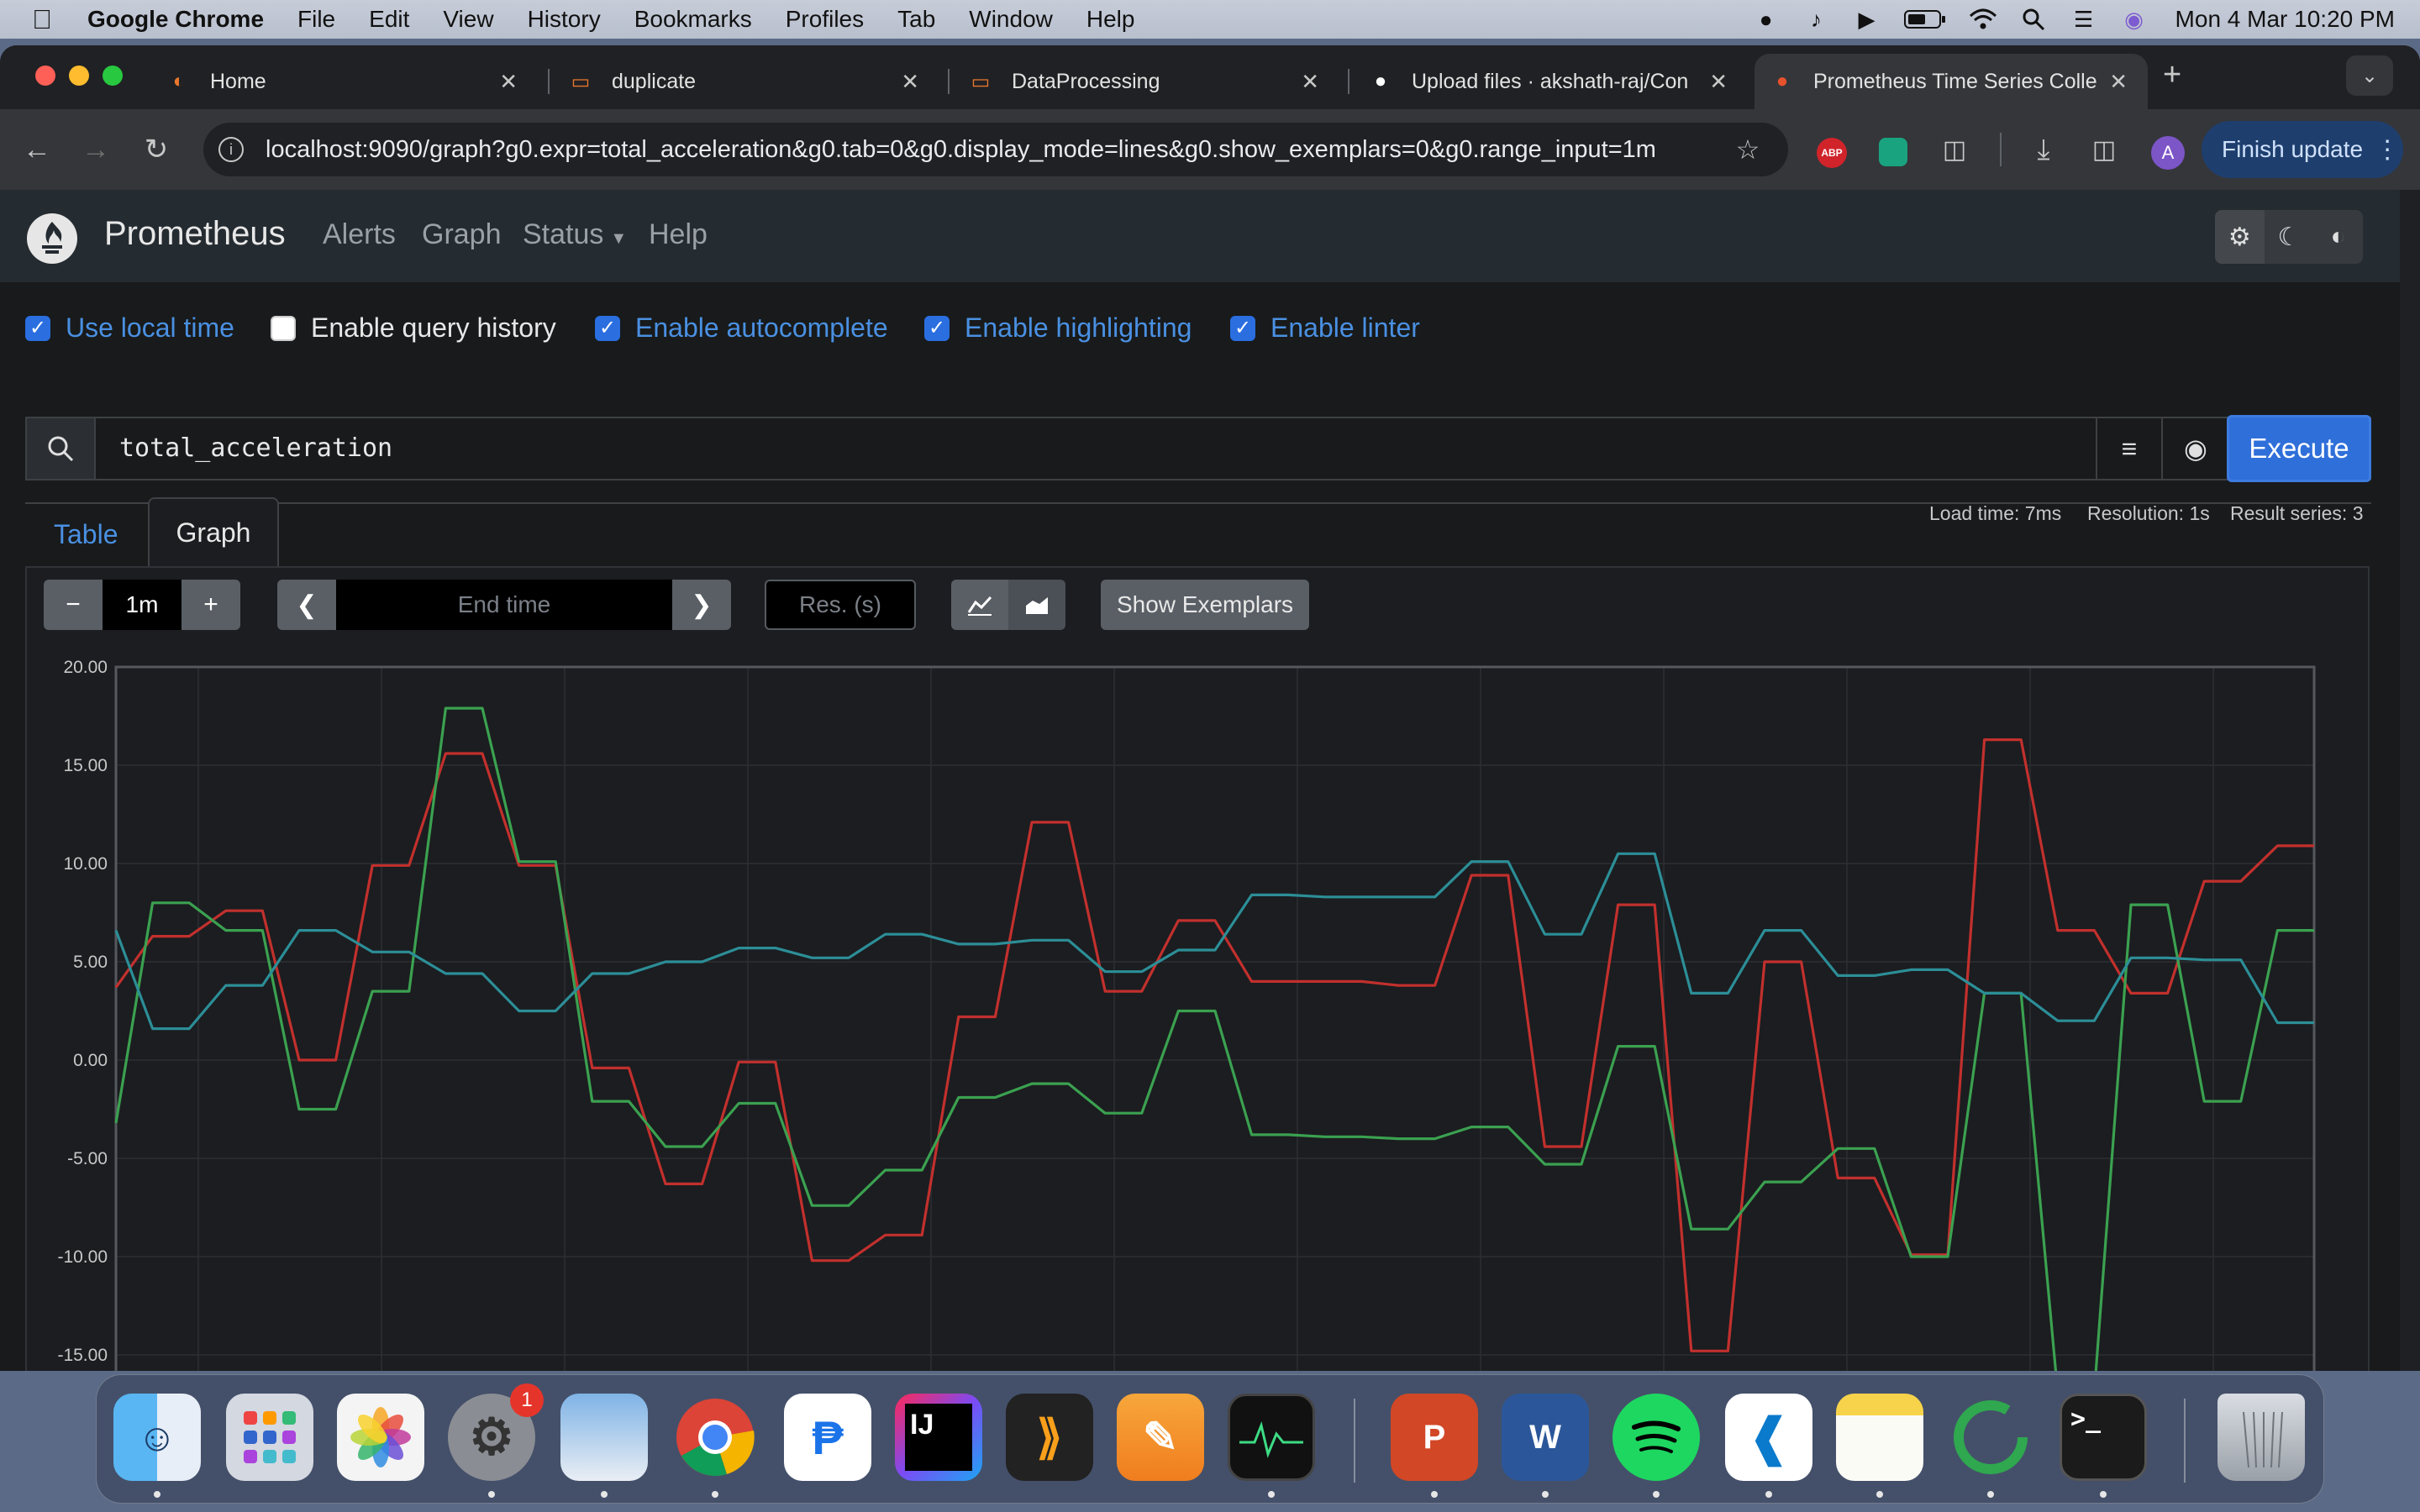  Describe the element at coordinates (2104, 149) in the screenshot. I see `side-panel-icon: ◫` at that location.